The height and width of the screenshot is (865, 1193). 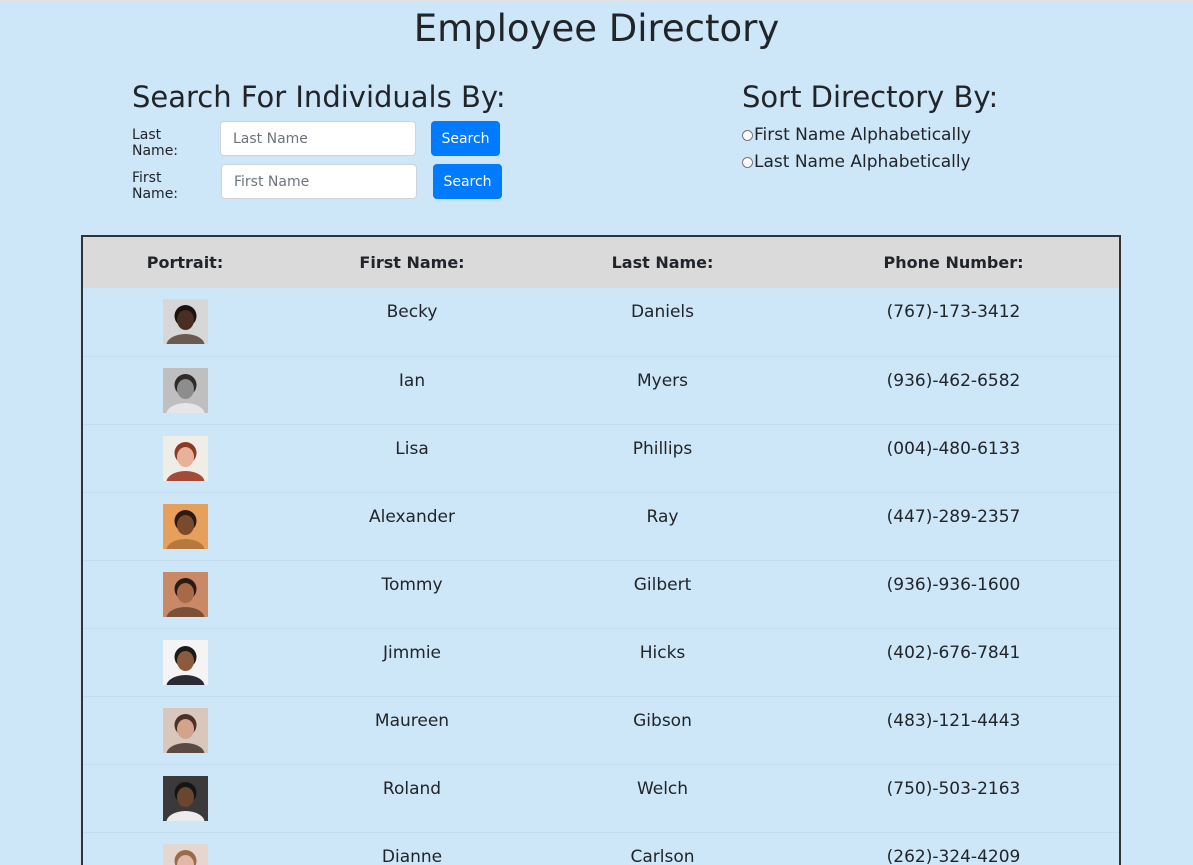 I want to click on table-row: Maureen Gibson (483)-121-4443, so click(x=601, y=730).